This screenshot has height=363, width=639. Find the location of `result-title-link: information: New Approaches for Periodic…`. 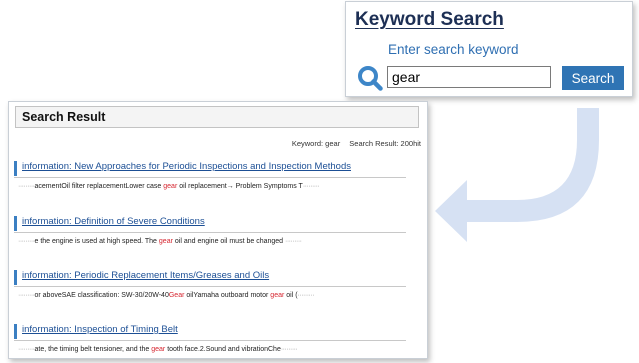

result-title-link: information: New Approaches for Periodic… is located at coordinates (186, 166).